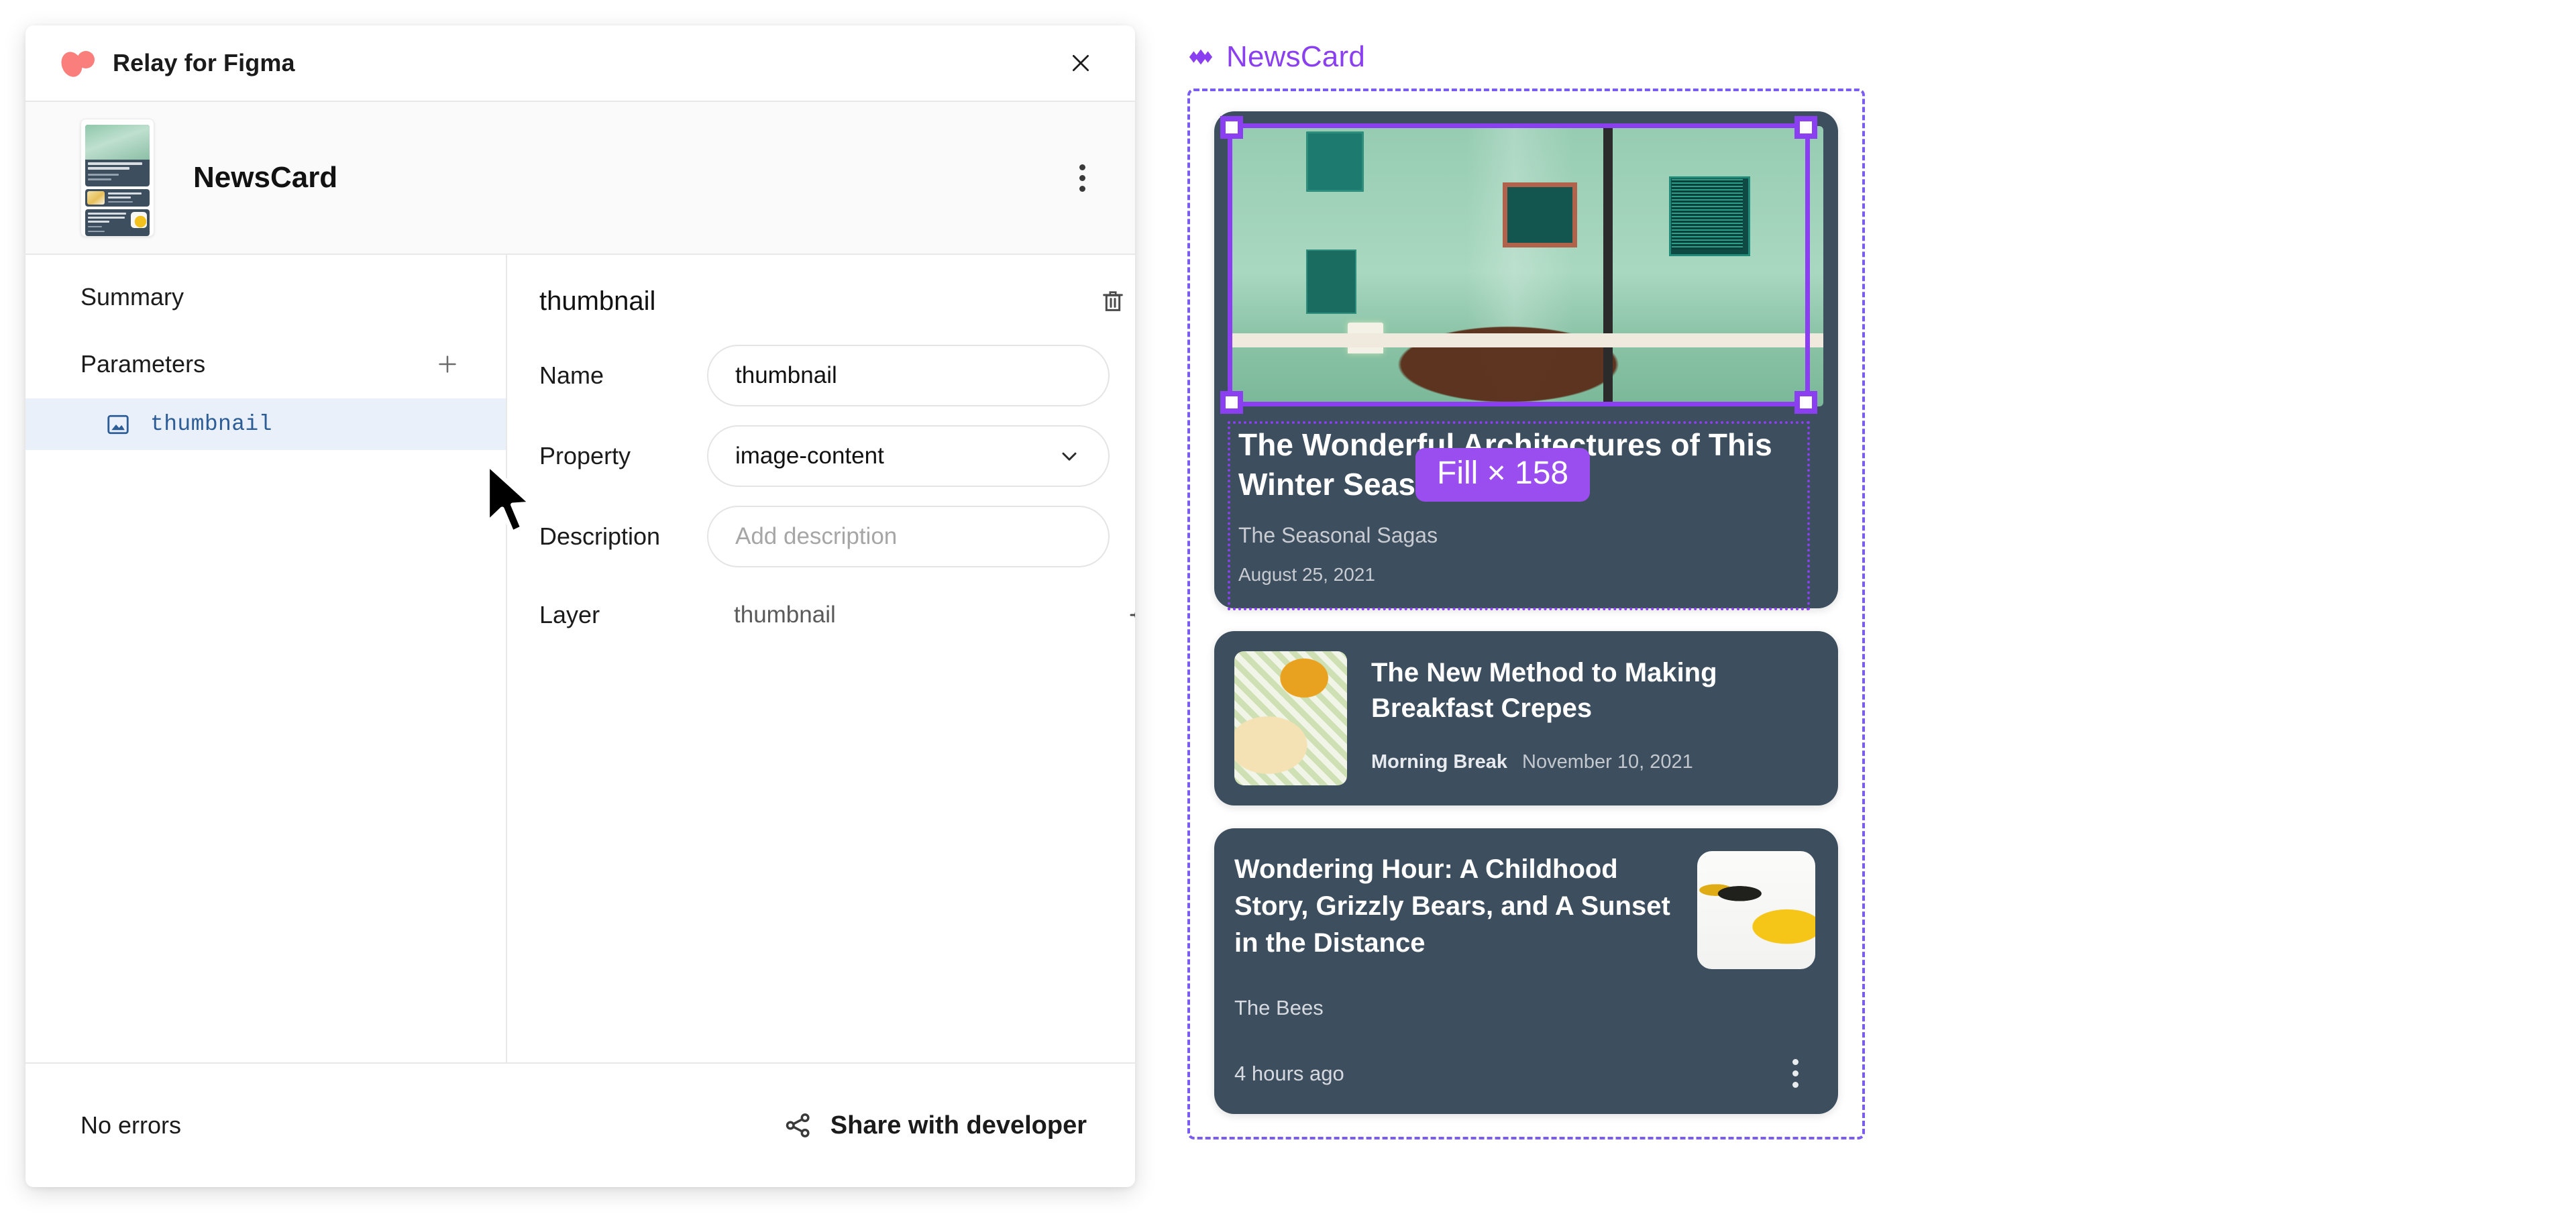  I want to click on sidebar-item-thumbnail: thumbnail, so click(265, 424).